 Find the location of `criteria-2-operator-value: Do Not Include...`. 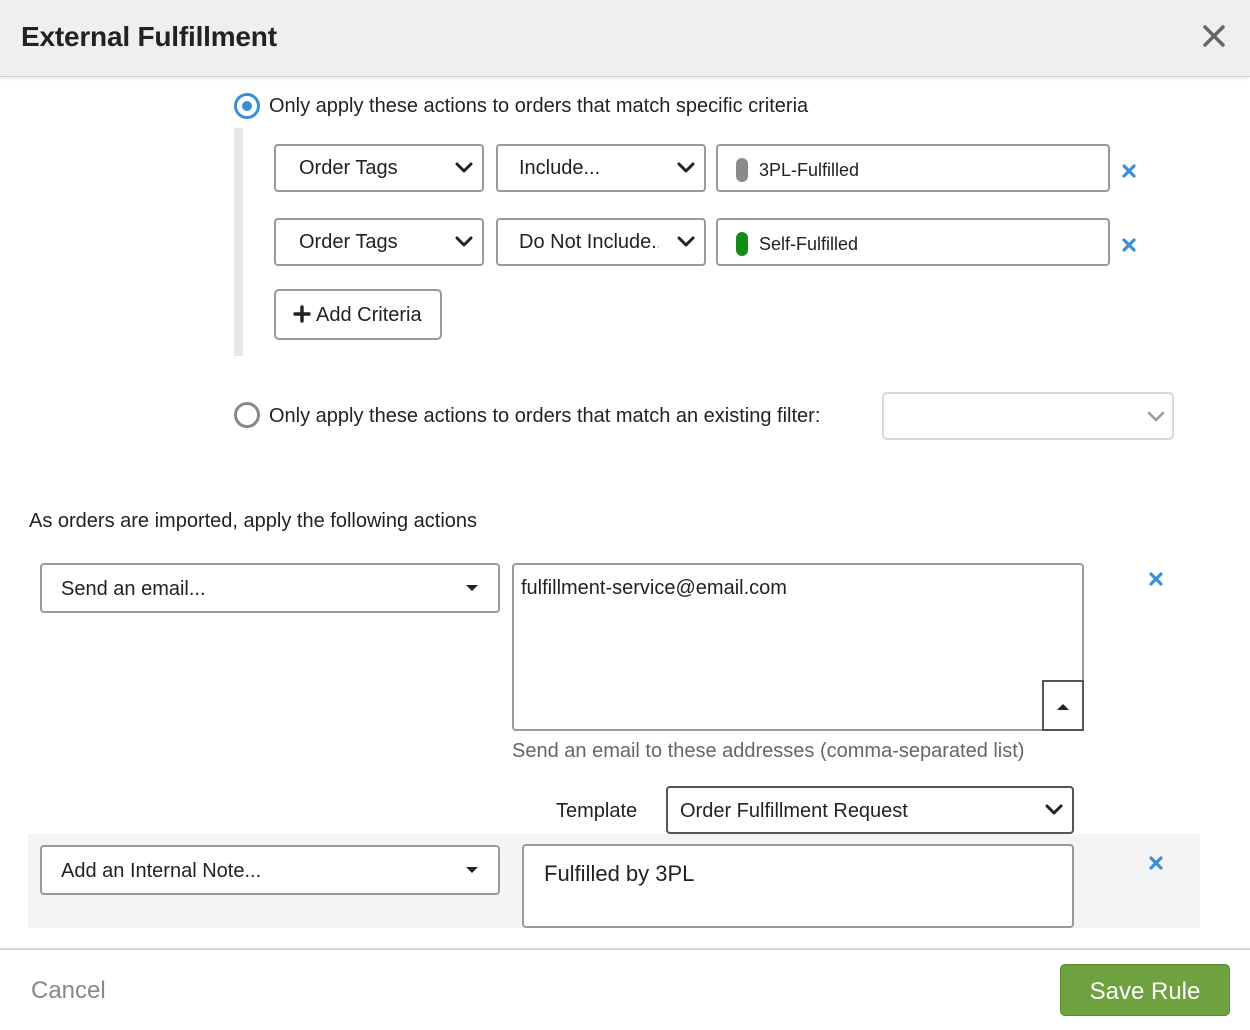

criteria-2-operator-value: Do Not Include... is located at coordinates (589, 242).